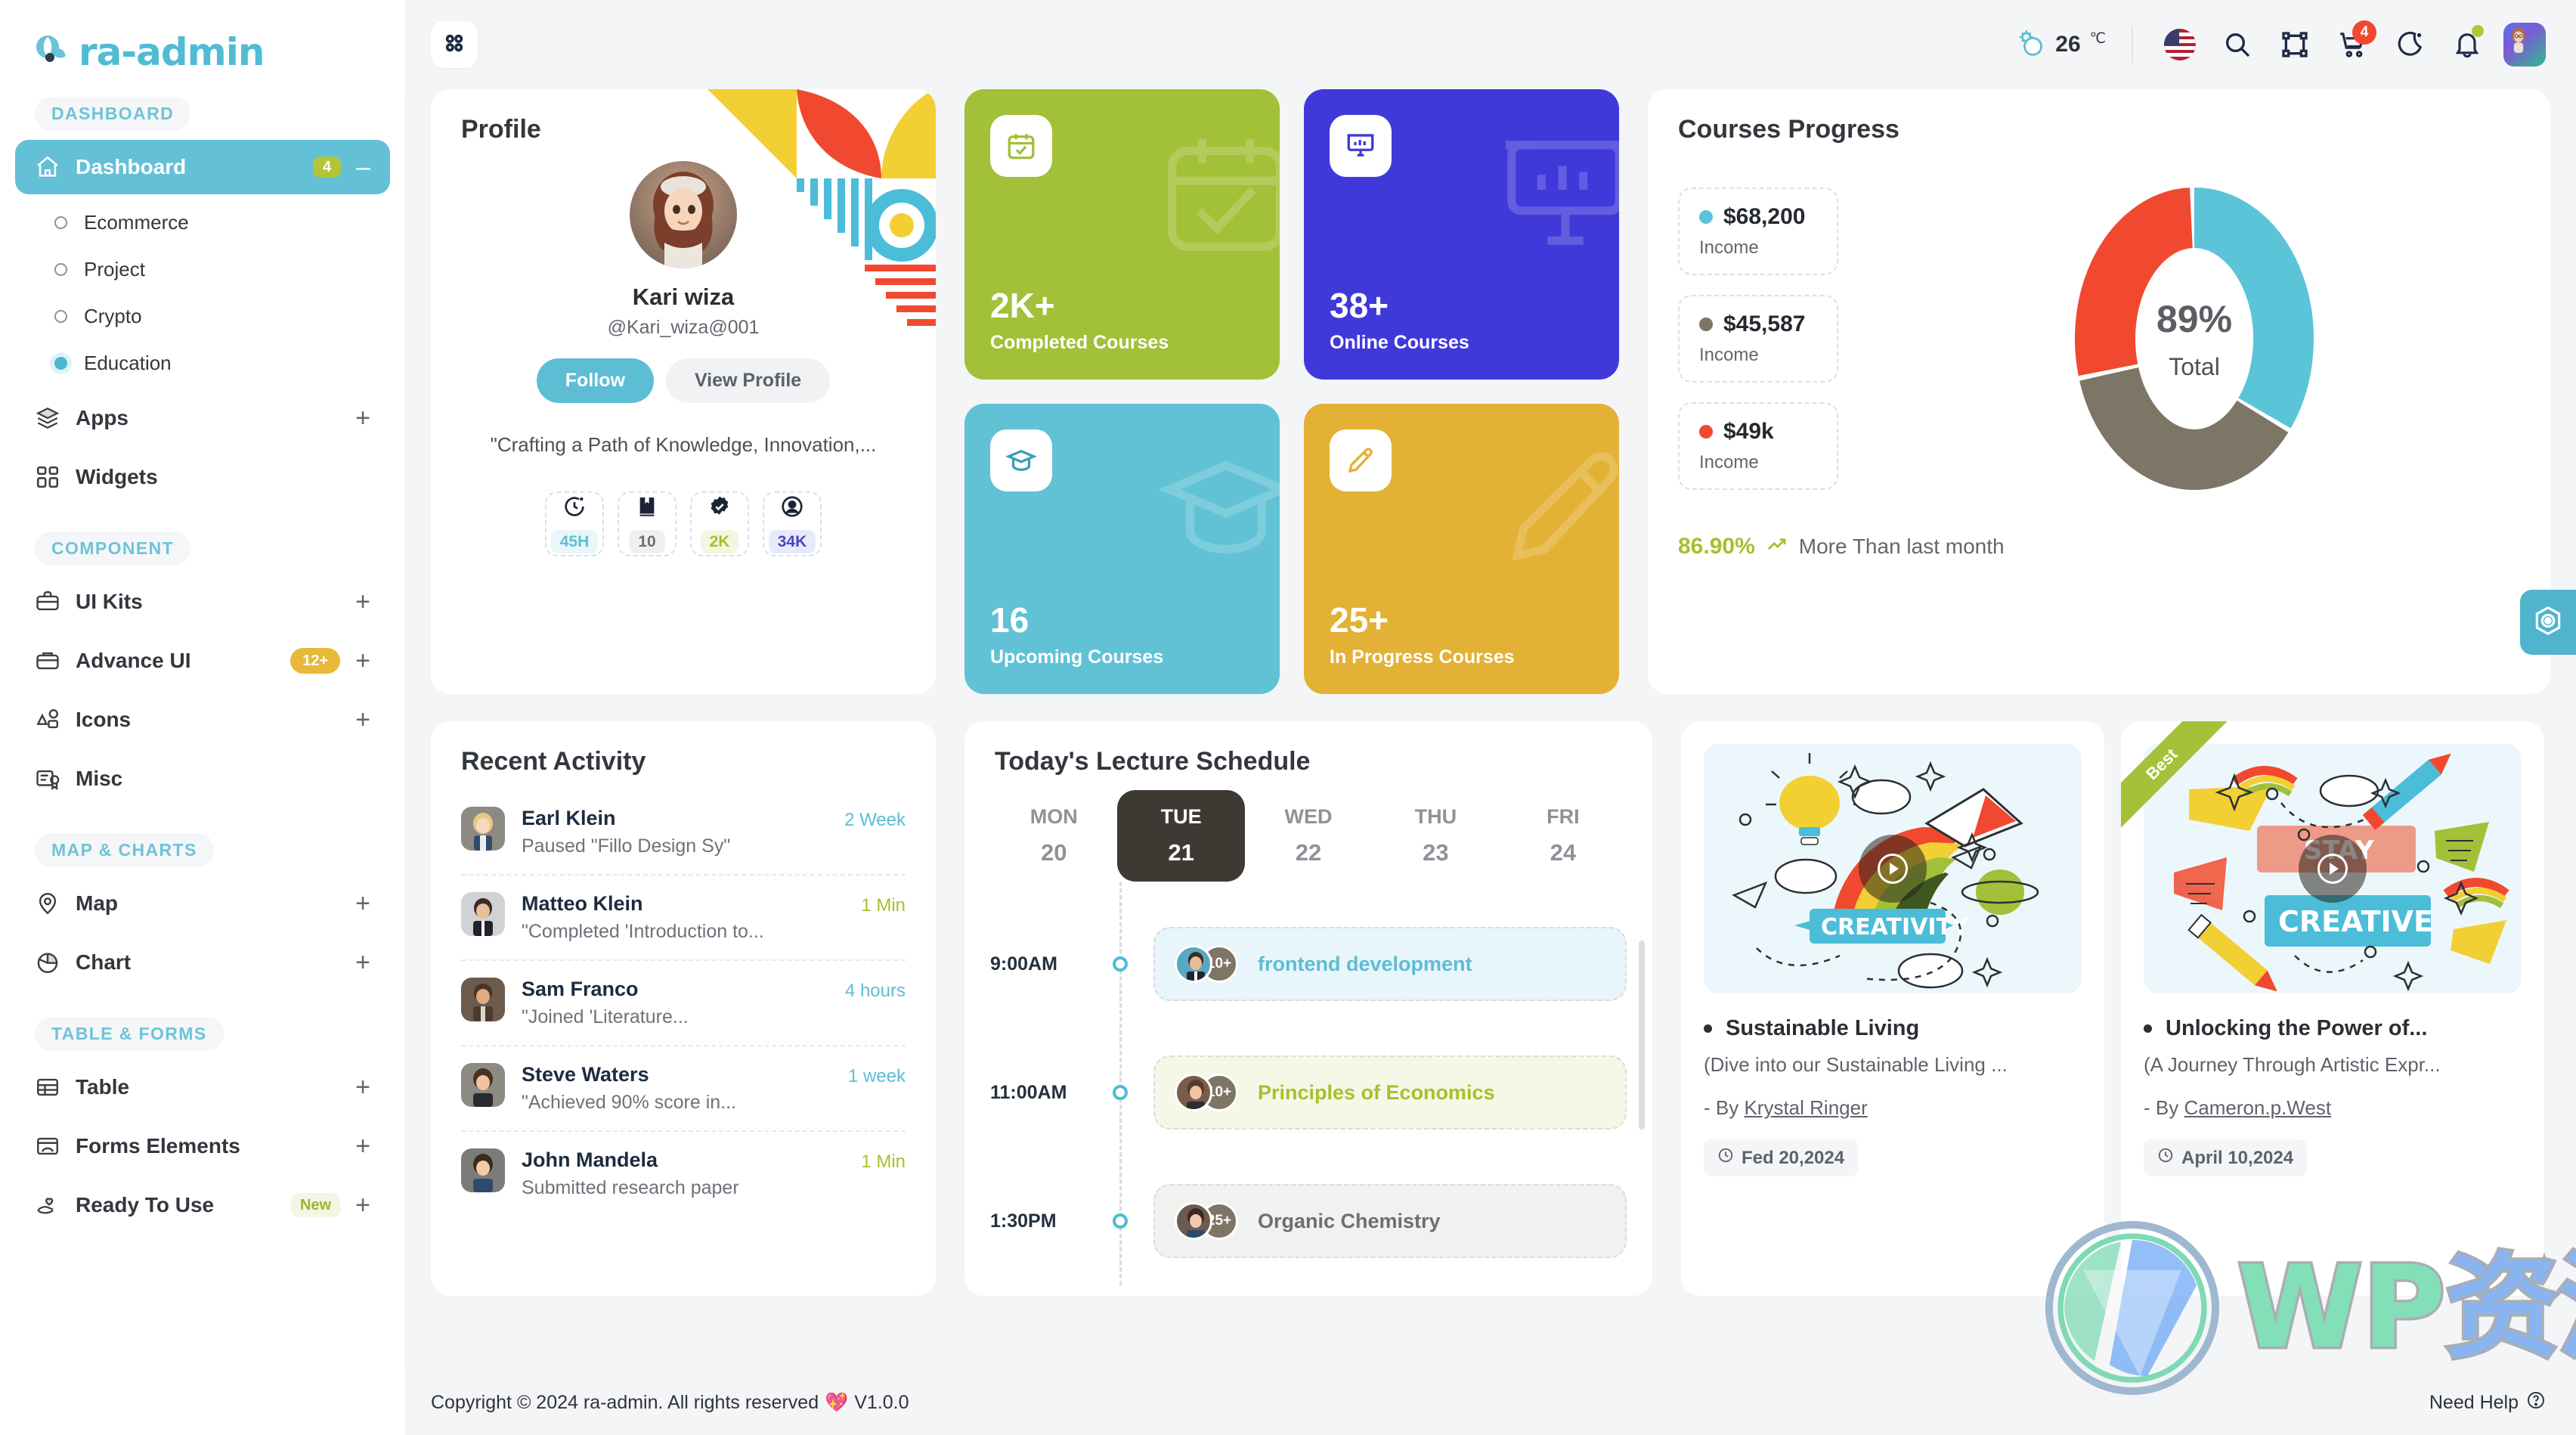  What do you see at coordinates (1349, 1220) in the screenshot?
I see `lecture-title: Organic Chemistry` at bounding box center [1349, 1220].